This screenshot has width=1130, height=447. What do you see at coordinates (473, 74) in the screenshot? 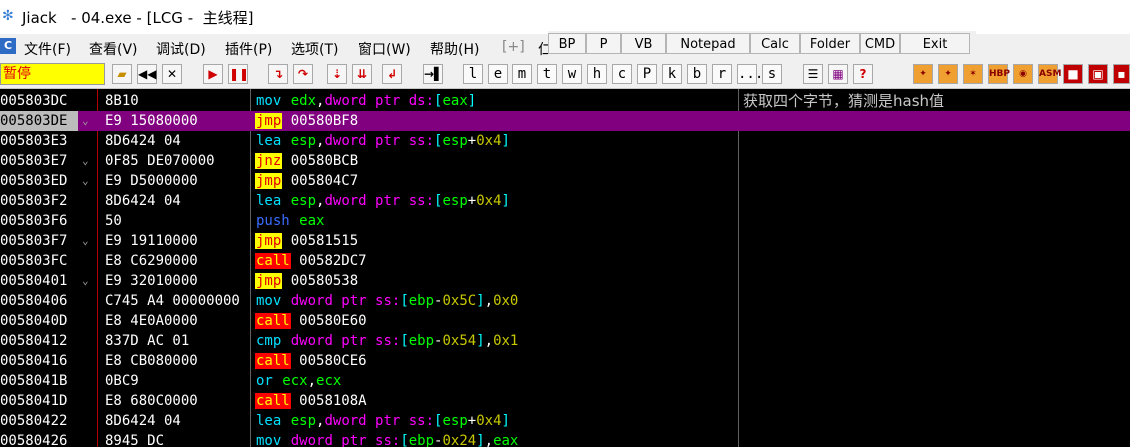
I see `log-window-button: l` at bounding box center [473, 74].